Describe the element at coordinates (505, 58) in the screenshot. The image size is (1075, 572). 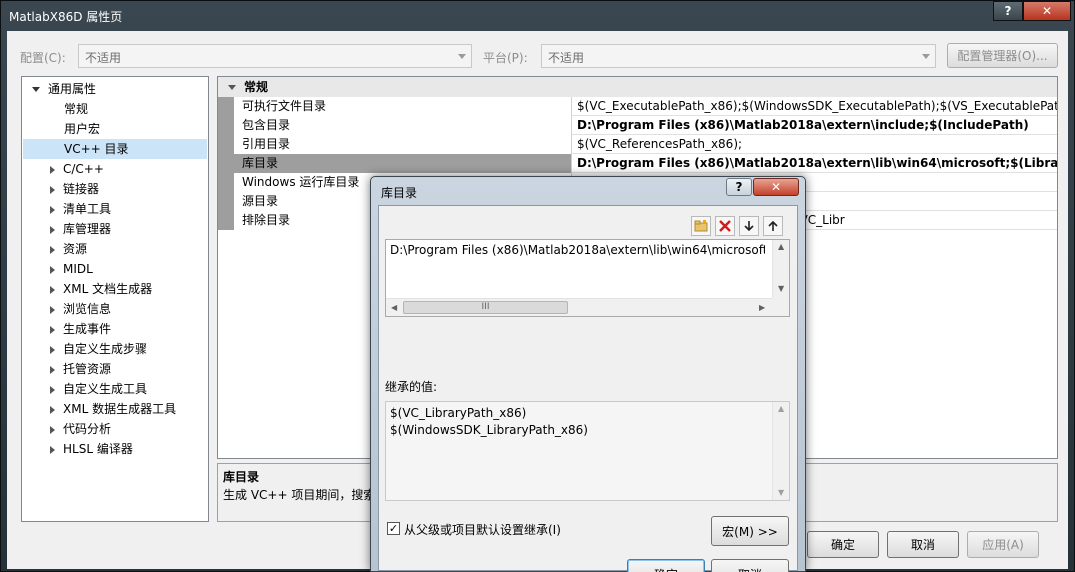
I see `platform-label: 平台(P):` at that location.